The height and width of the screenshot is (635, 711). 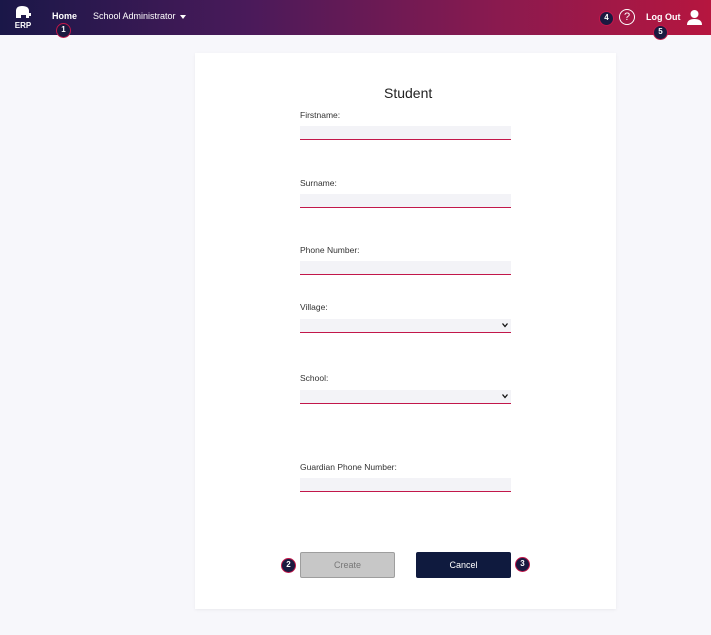 What do you see at coordinates (23, 25) in the screenshot?
I see `logo-text: ERP` at bounding box center [23, 25].